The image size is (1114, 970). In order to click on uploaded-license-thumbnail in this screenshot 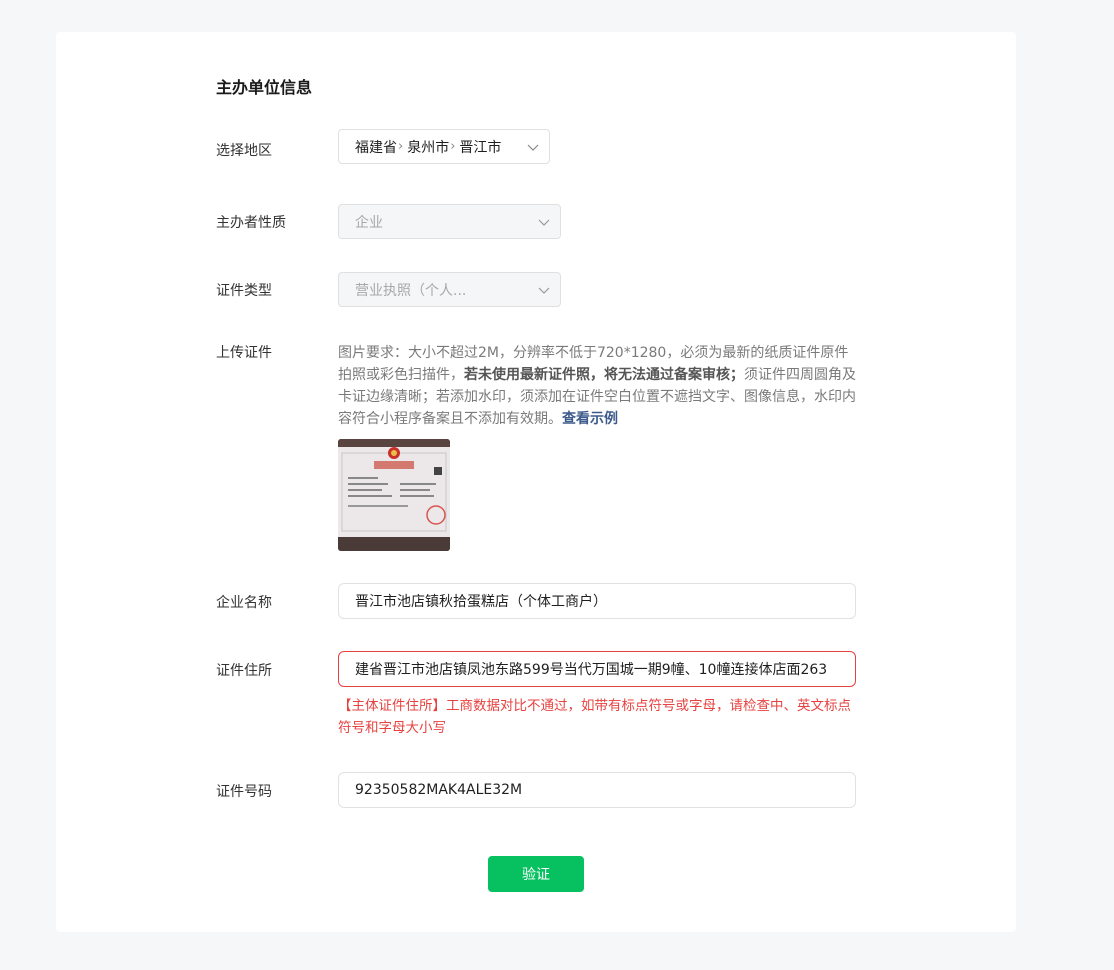, I will do `click(394, 495)`.